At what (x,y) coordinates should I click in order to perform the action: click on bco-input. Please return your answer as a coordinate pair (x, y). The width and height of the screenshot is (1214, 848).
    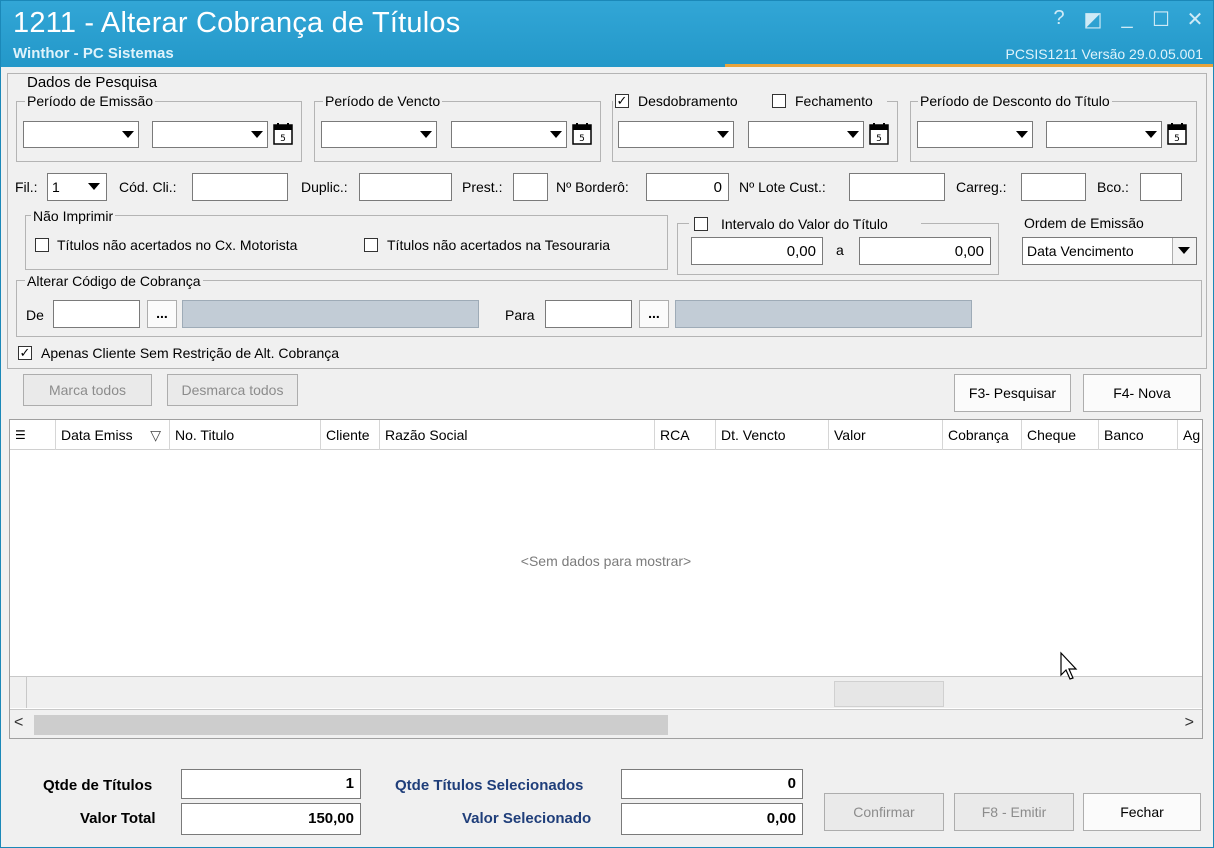
    Looking at the image, I should click on (1161, 187).